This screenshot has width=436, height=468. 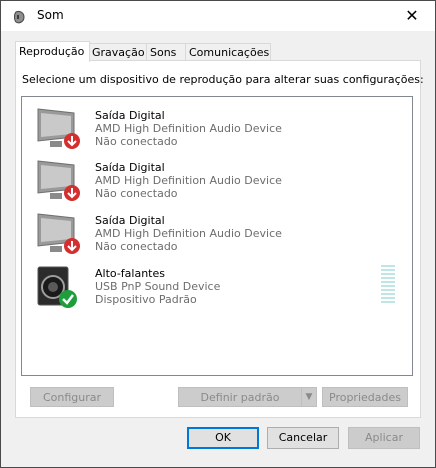 What do you see at coordinates (20, 17) in the screenshot?
I see `speaker-app-icon` at bounding box center [20, 17].